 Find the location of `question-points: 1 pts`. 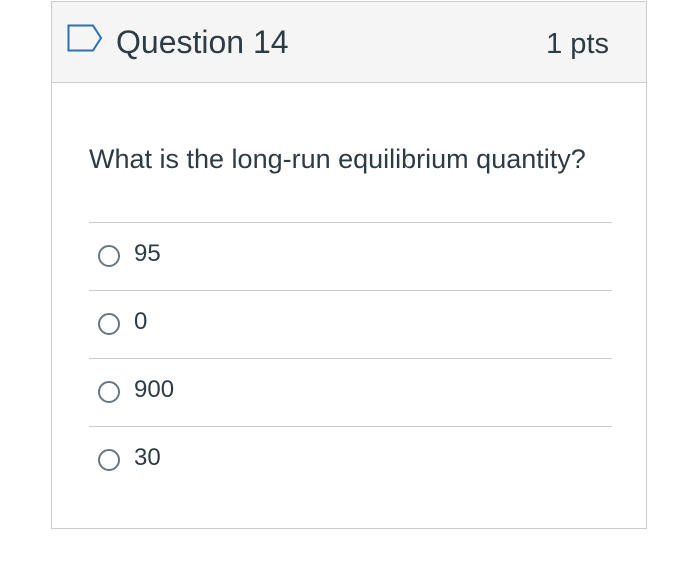

question-points: 1 pts is located at coordinates (577, 44).